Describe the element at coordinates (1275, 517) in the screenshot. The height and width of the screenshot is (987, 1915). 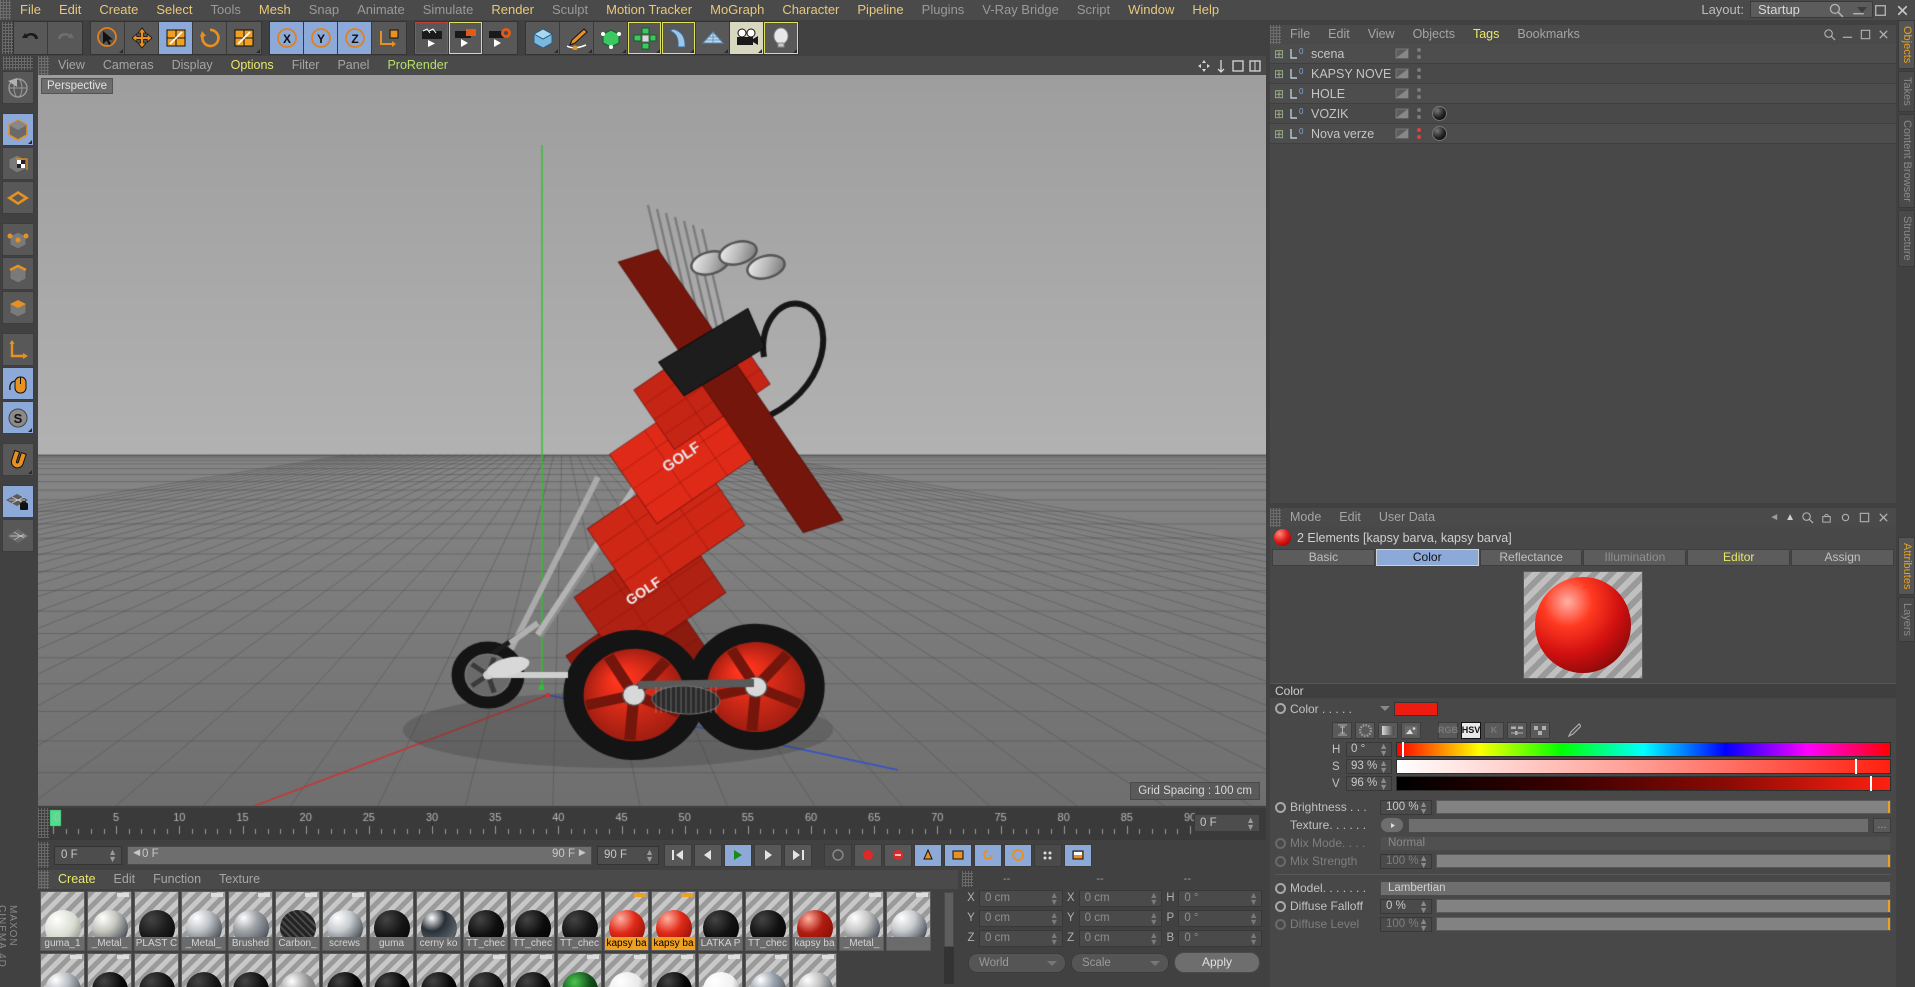
I see `attribute-grip` at that location.